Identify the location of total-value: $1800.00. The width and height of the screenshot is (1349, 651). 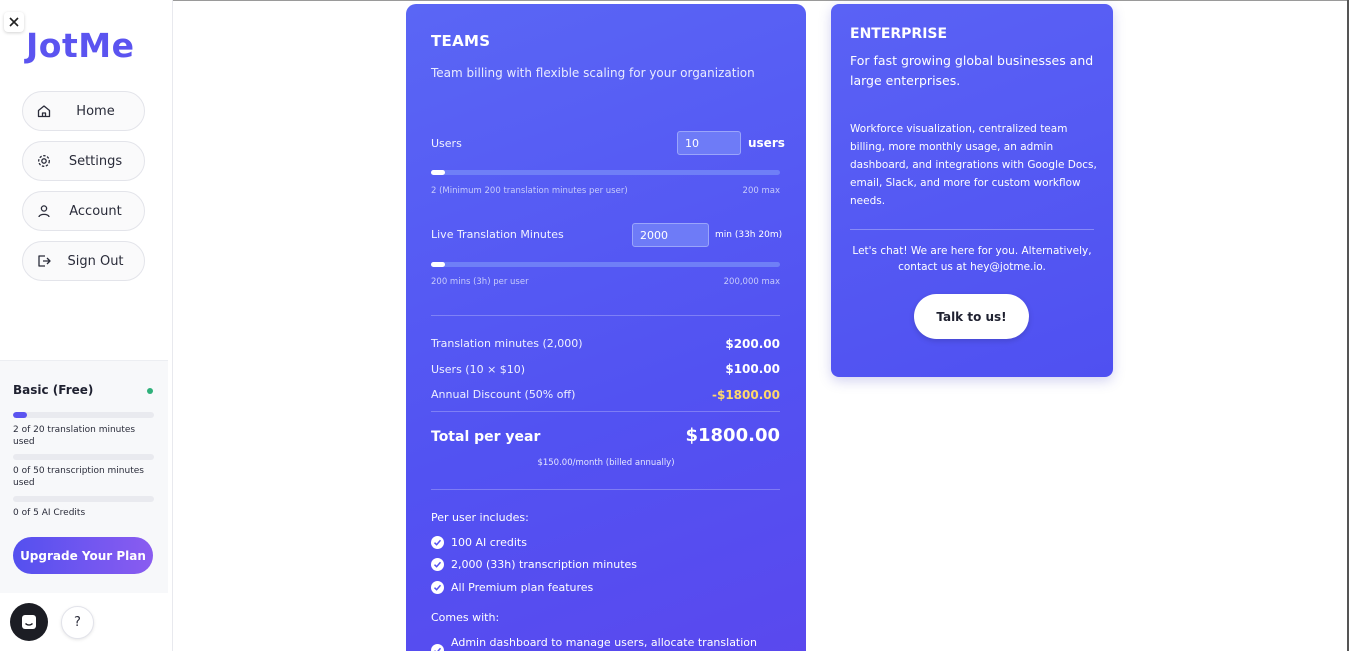
(732, 435).